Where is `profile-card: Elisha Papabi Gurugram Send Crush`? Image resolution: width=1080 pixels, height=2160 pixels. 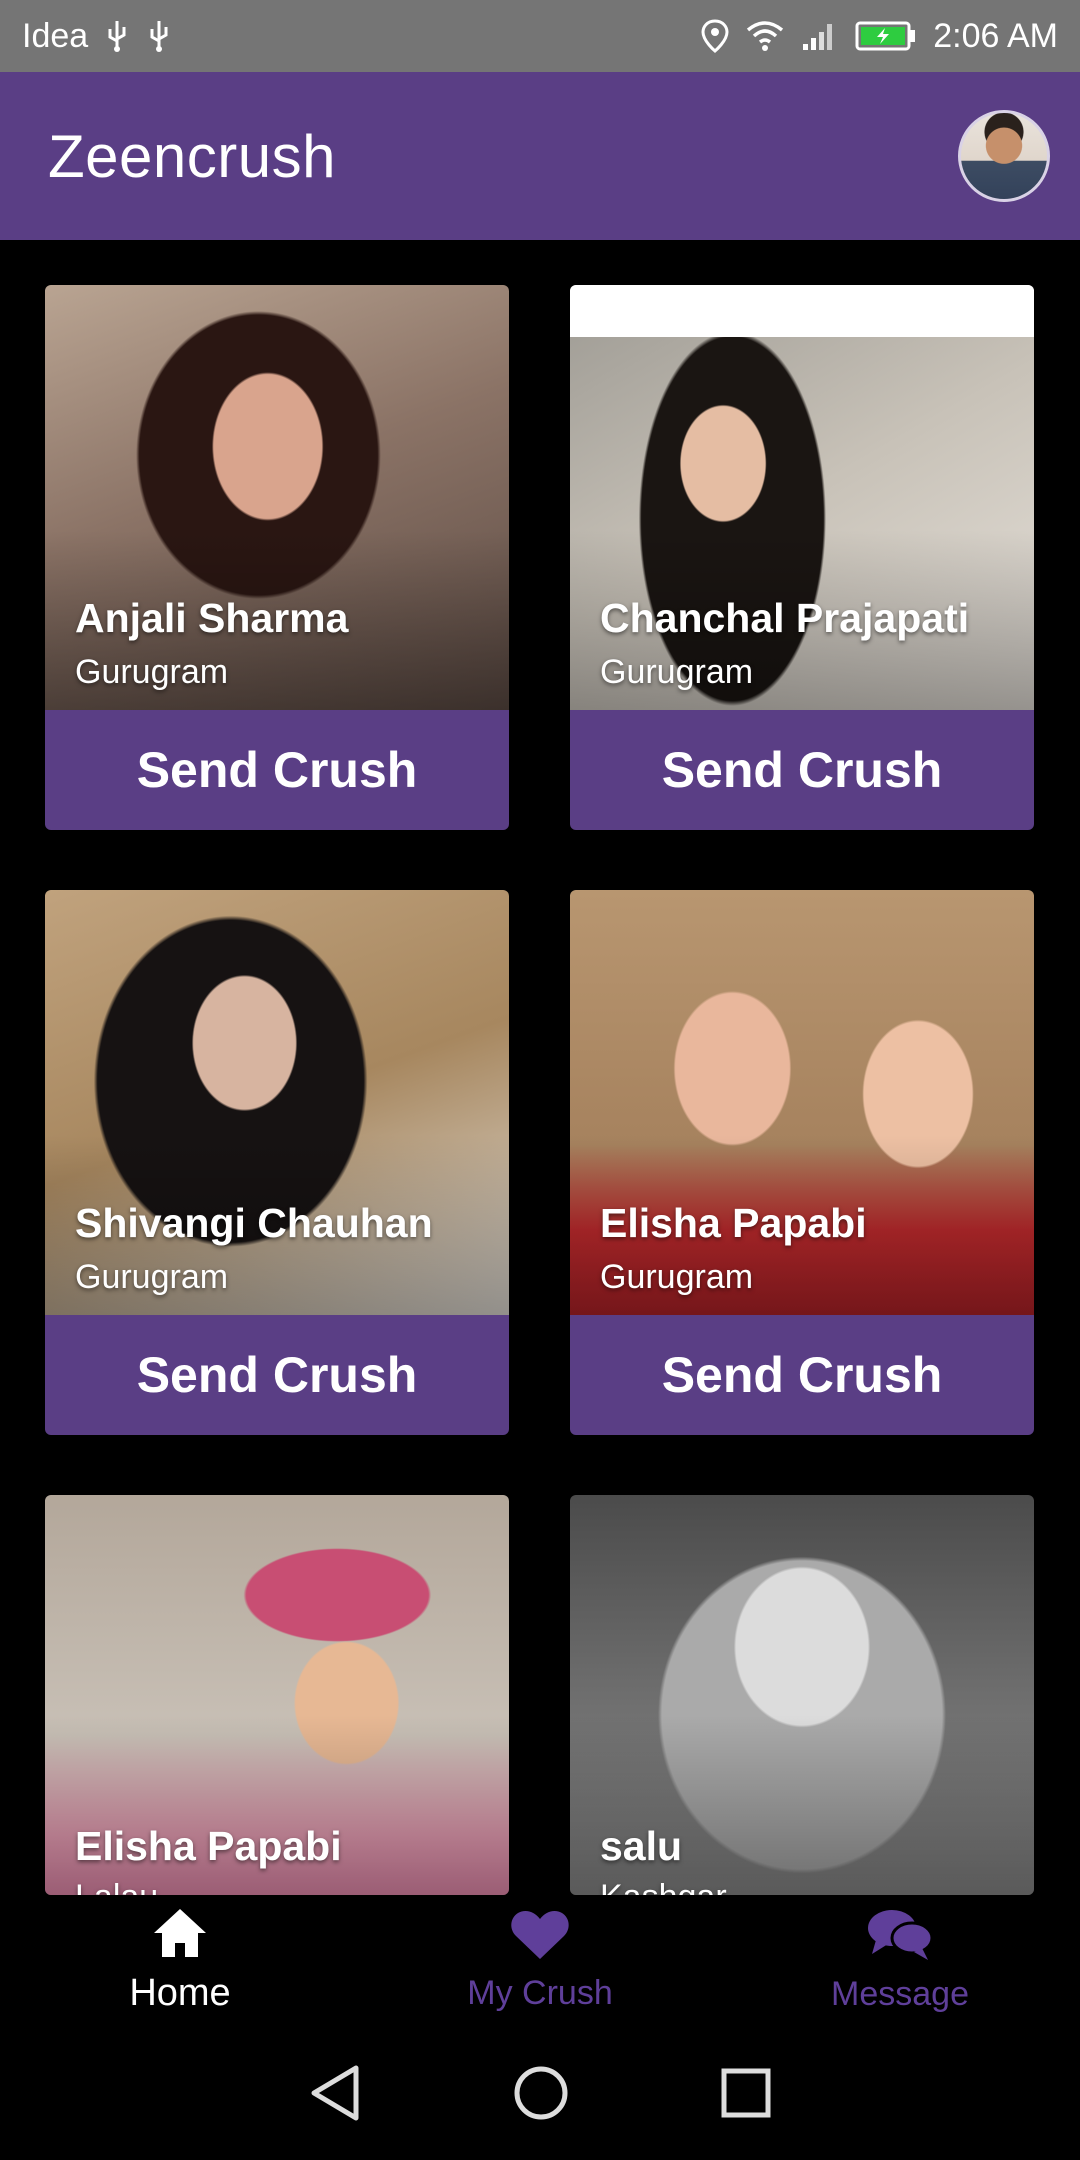 profile-card: Elisha Papabi Gurugram Send Crush is located at coordinates (802, 1162).